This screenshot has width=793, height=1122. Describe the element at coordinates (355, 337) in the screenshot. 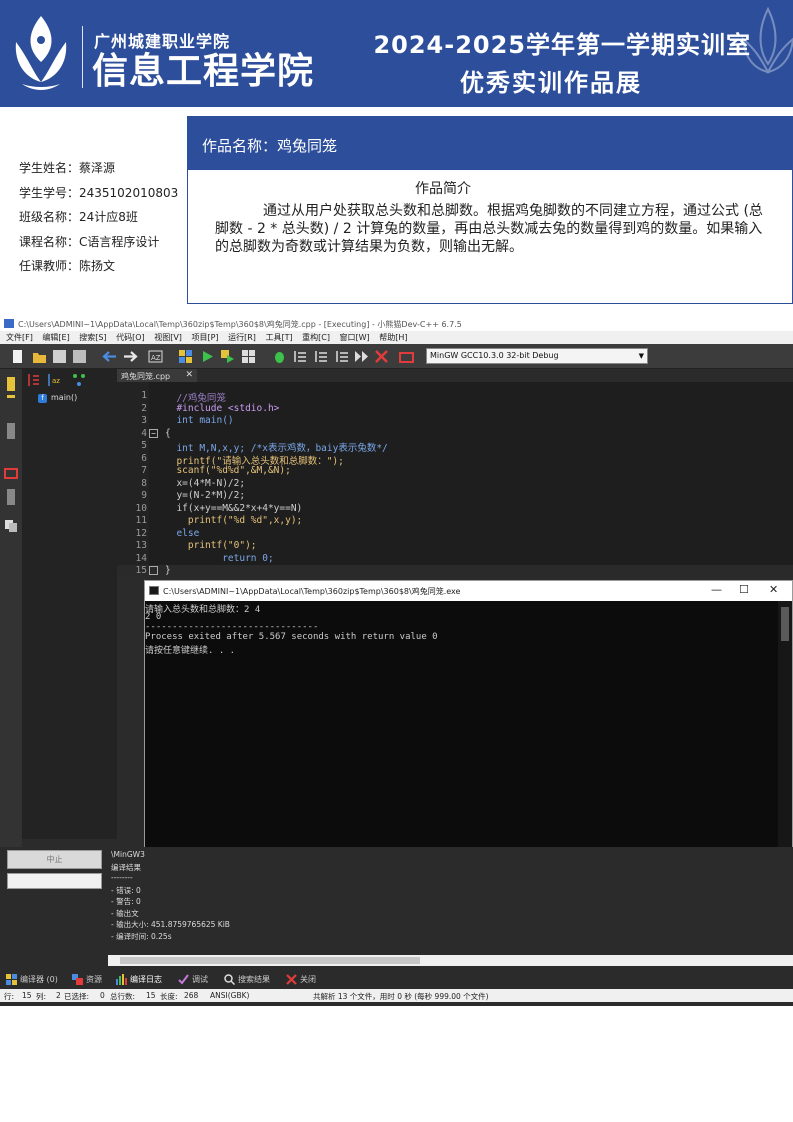

I see `menu-window: 窗口[W]` at that location.